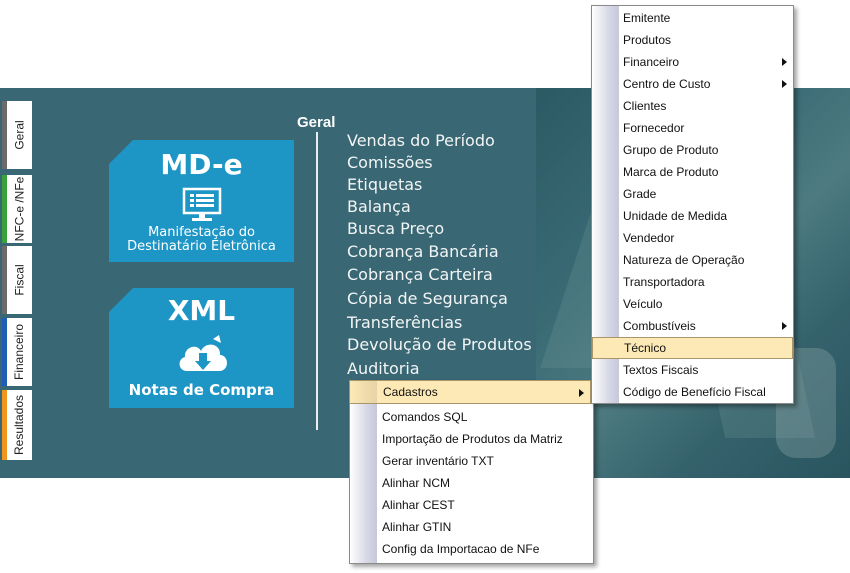 The width and height of the screenshot is (850, 573). Describe the element at coordinates (649, 238) in the screenshot. I see `menu-item-label: Vendedor` at that location.